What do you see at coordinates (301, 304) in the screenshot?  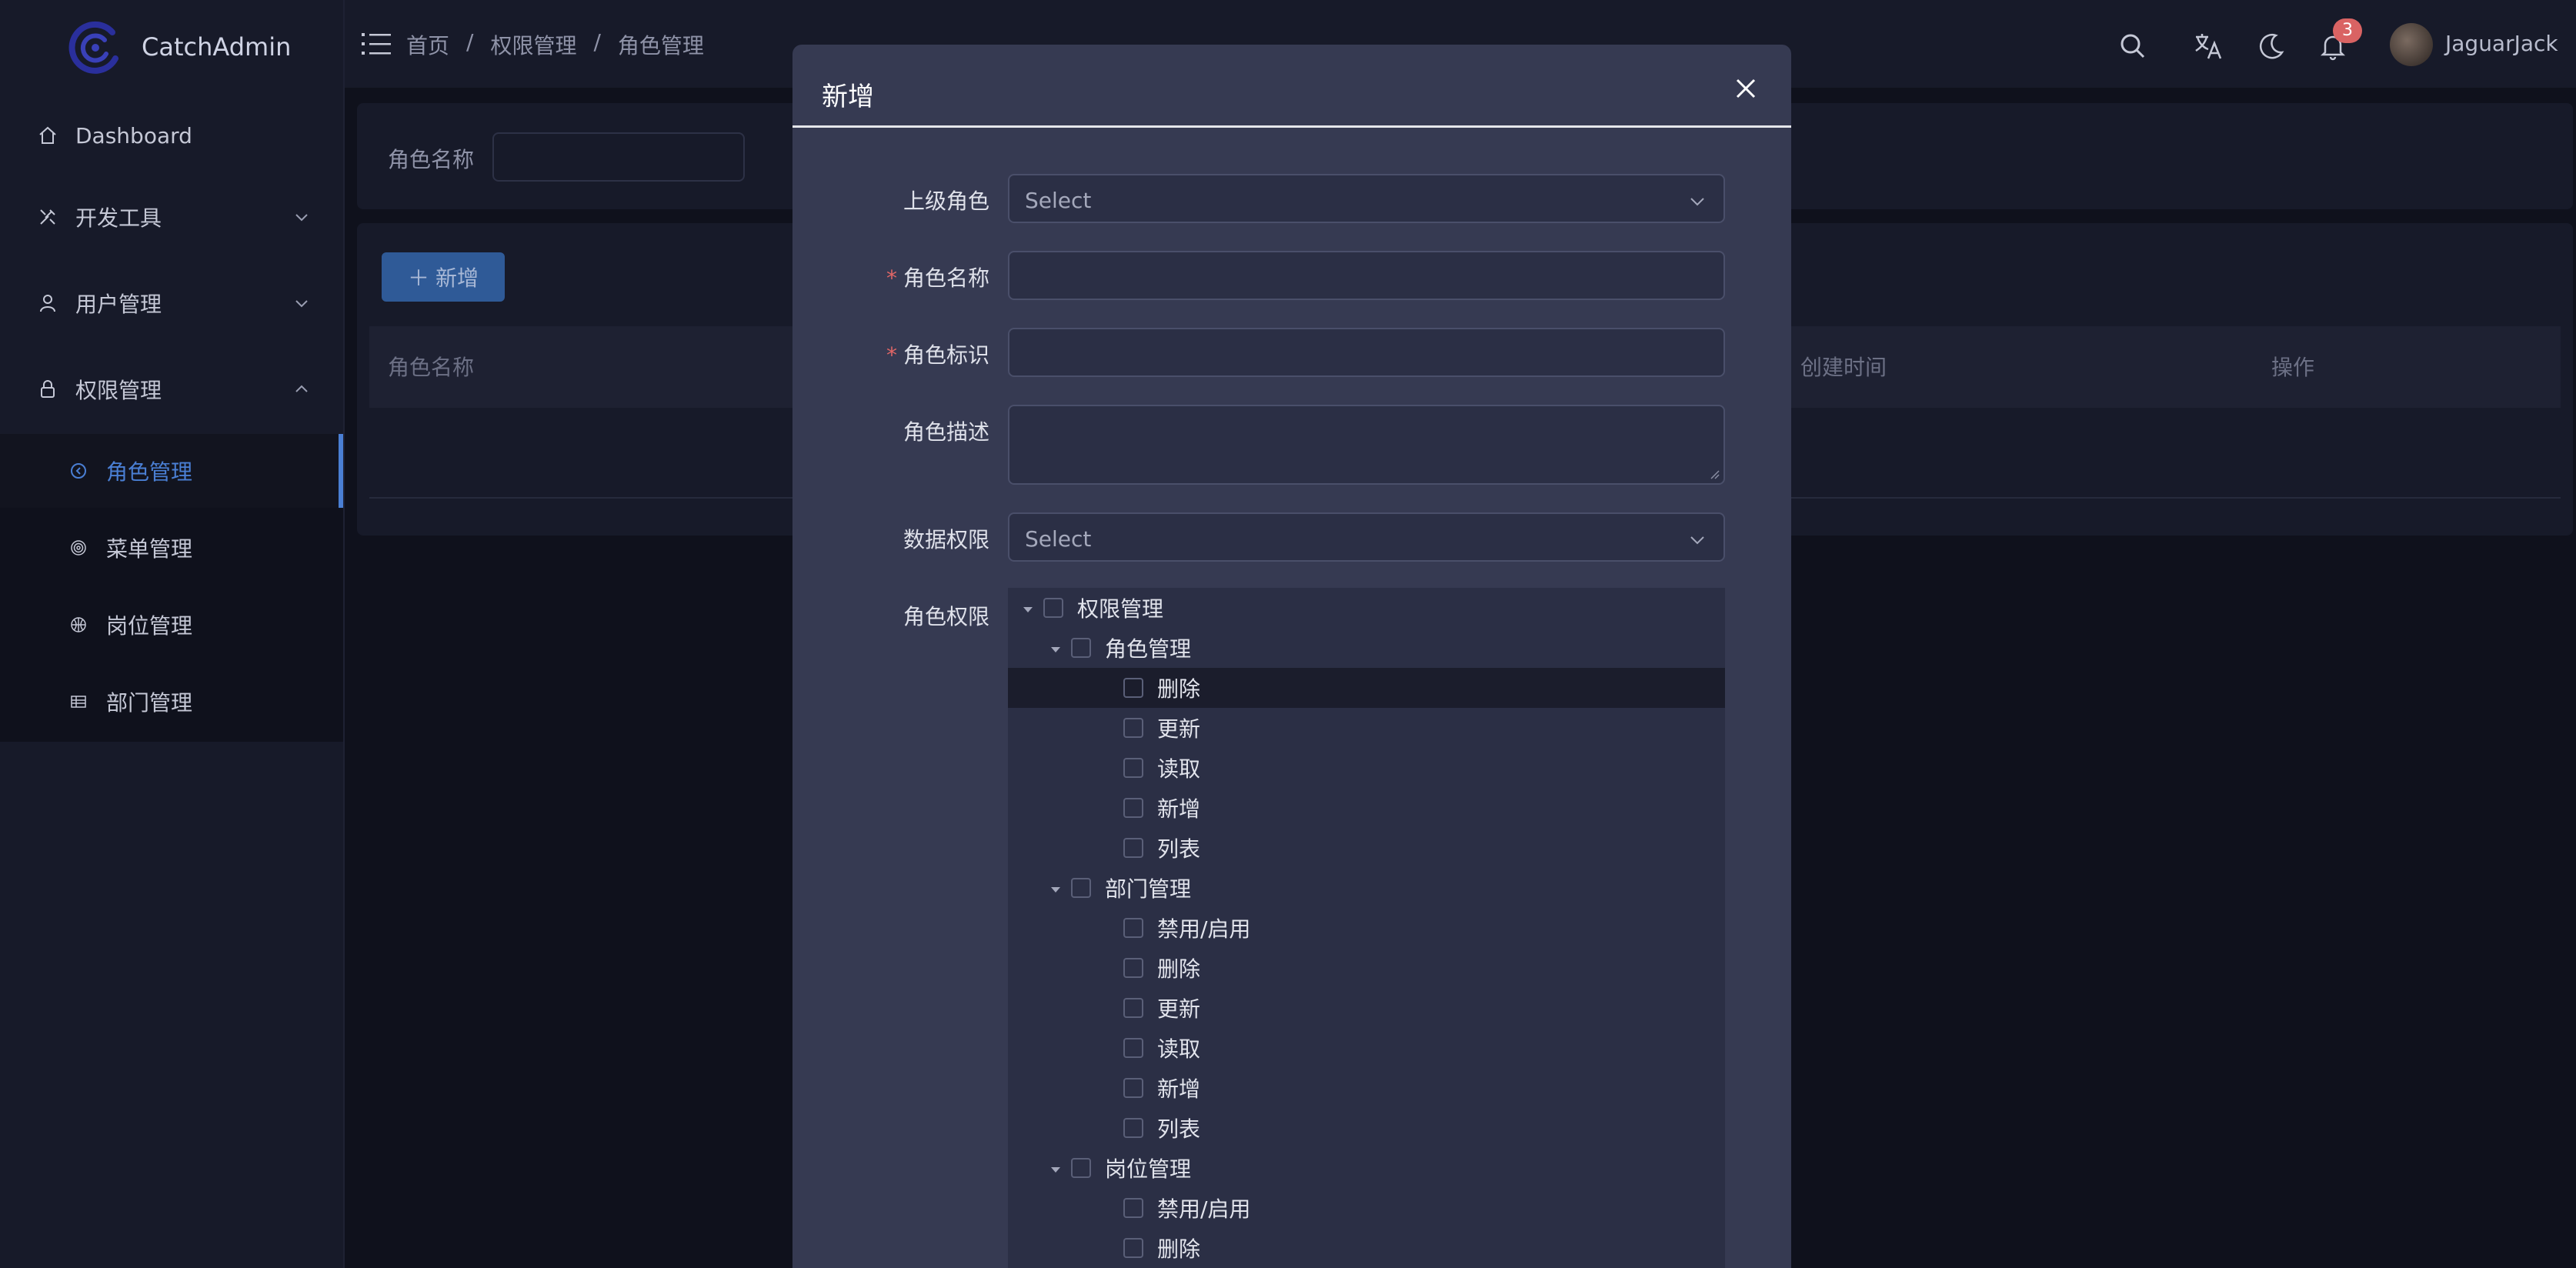 I see `chevron-down-icon` at bounding box center [301, 304].